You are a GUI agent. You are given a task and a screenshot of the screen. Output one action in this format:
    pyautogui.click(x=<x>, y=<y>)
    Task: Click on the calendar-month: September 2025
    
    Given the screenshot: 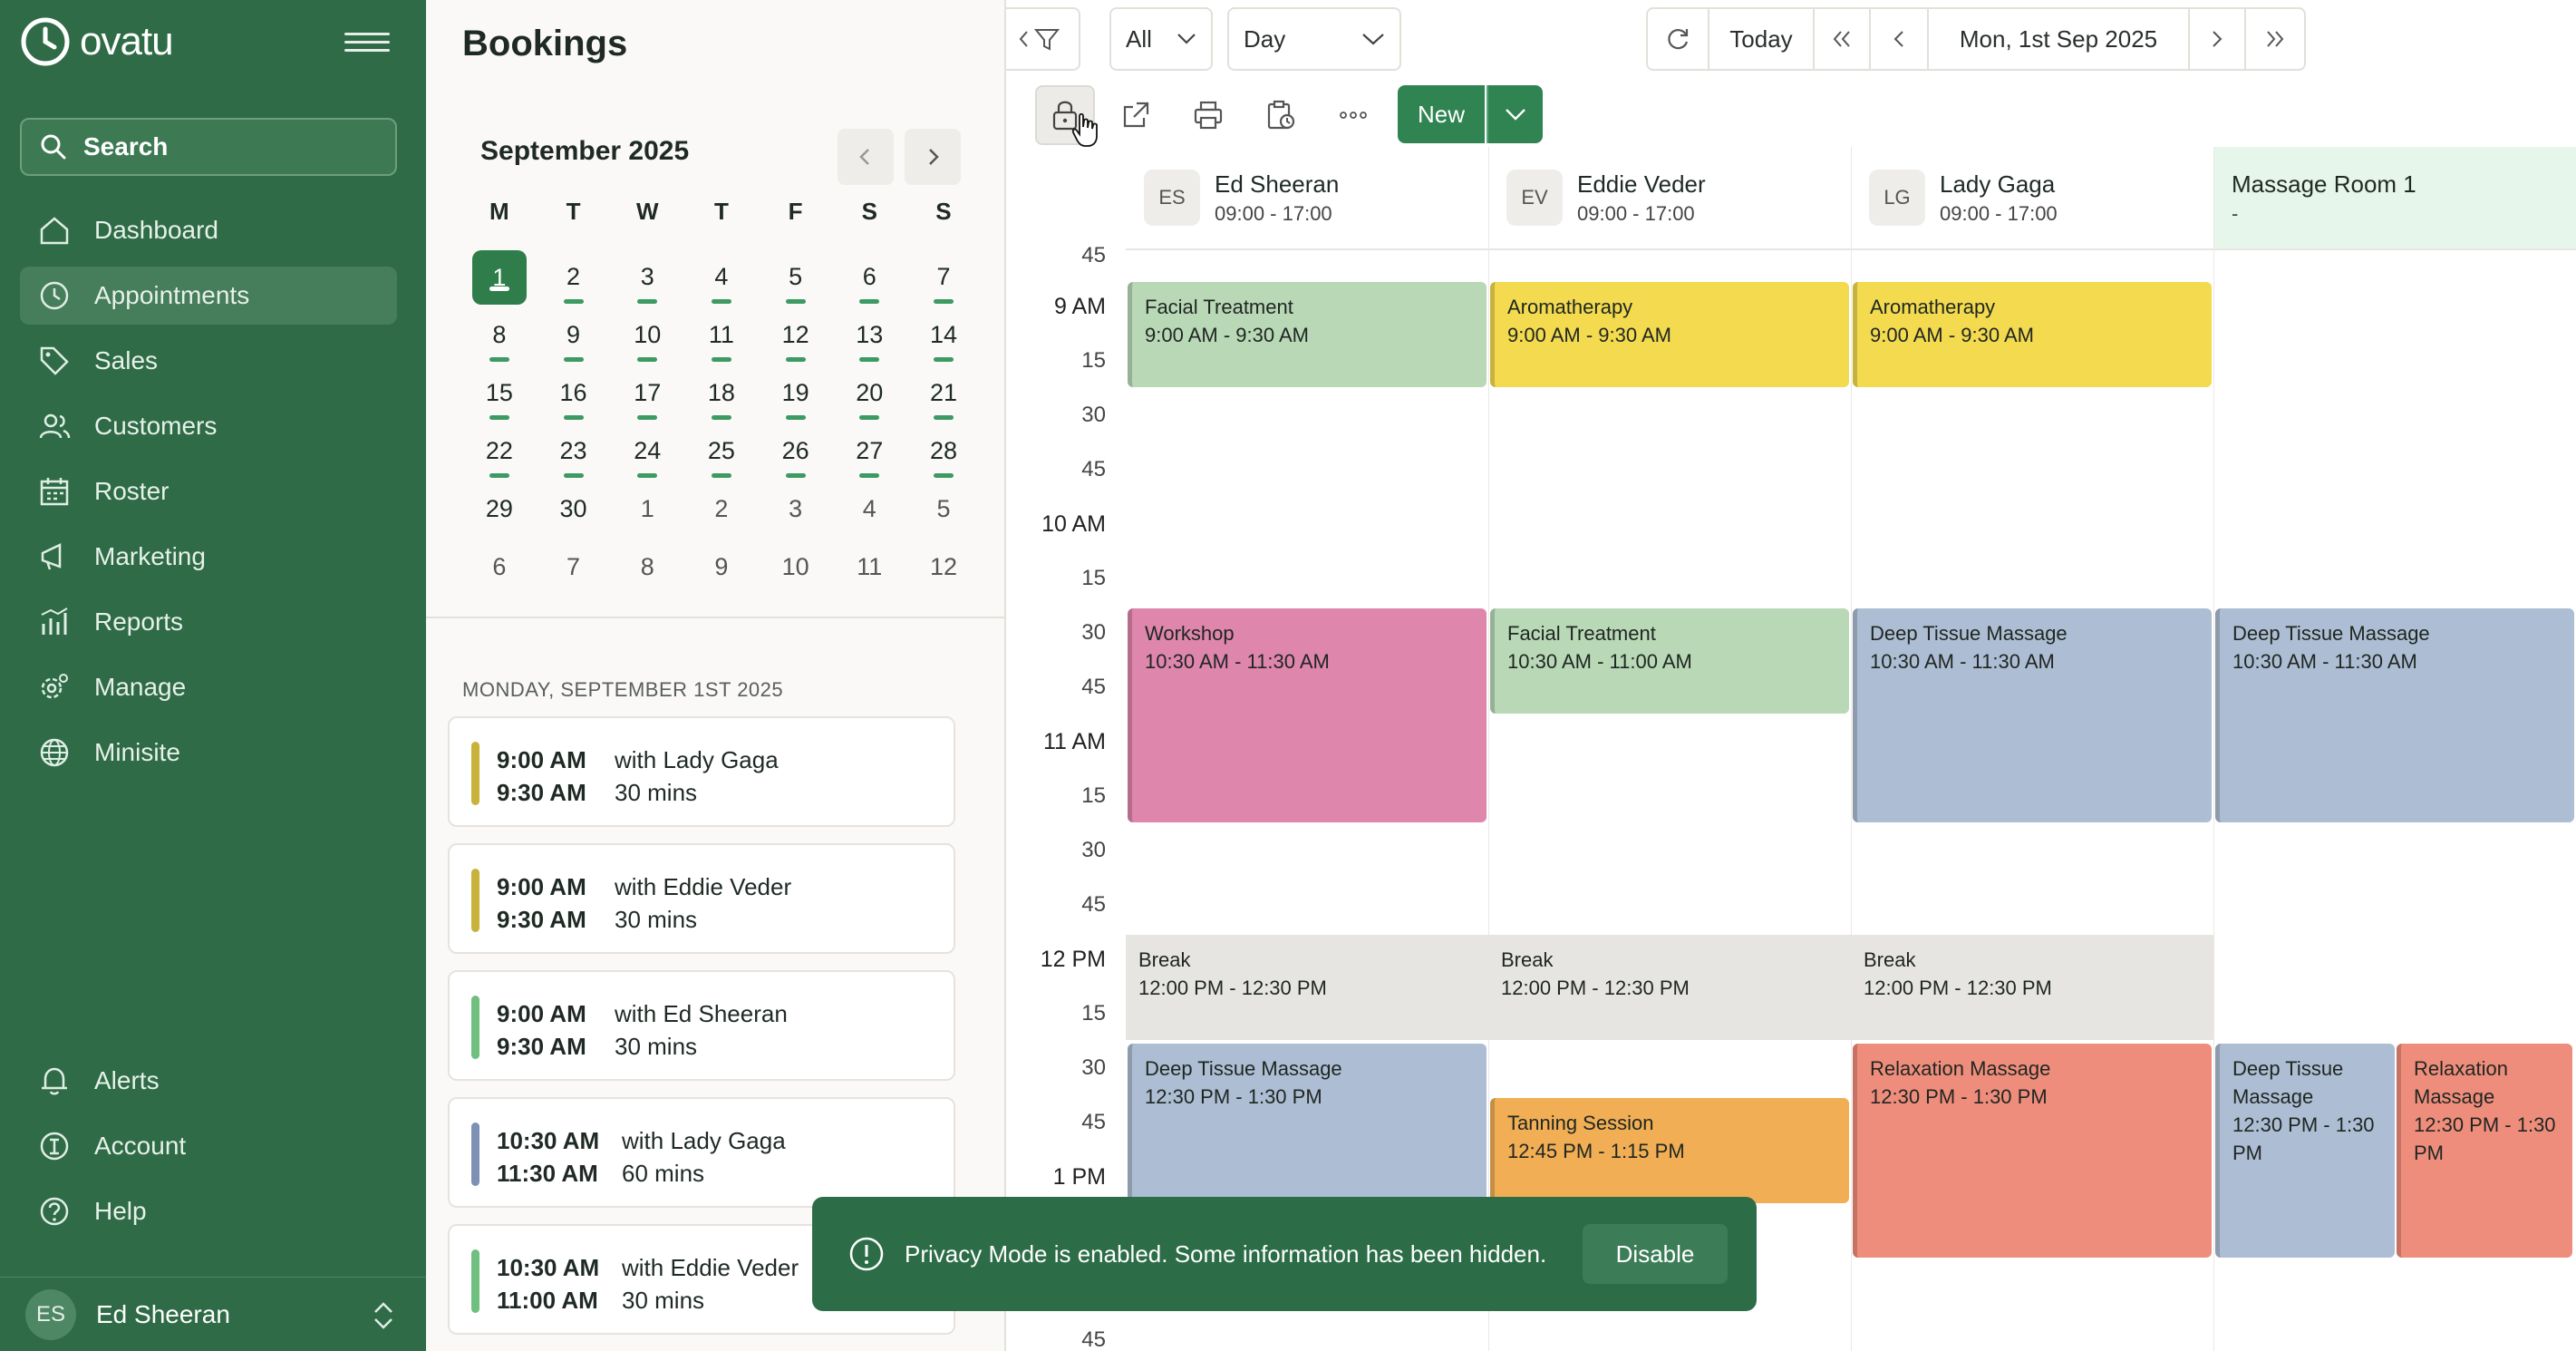 What is the action you would take?
    pyautogui.click(x=585, y=151)
    